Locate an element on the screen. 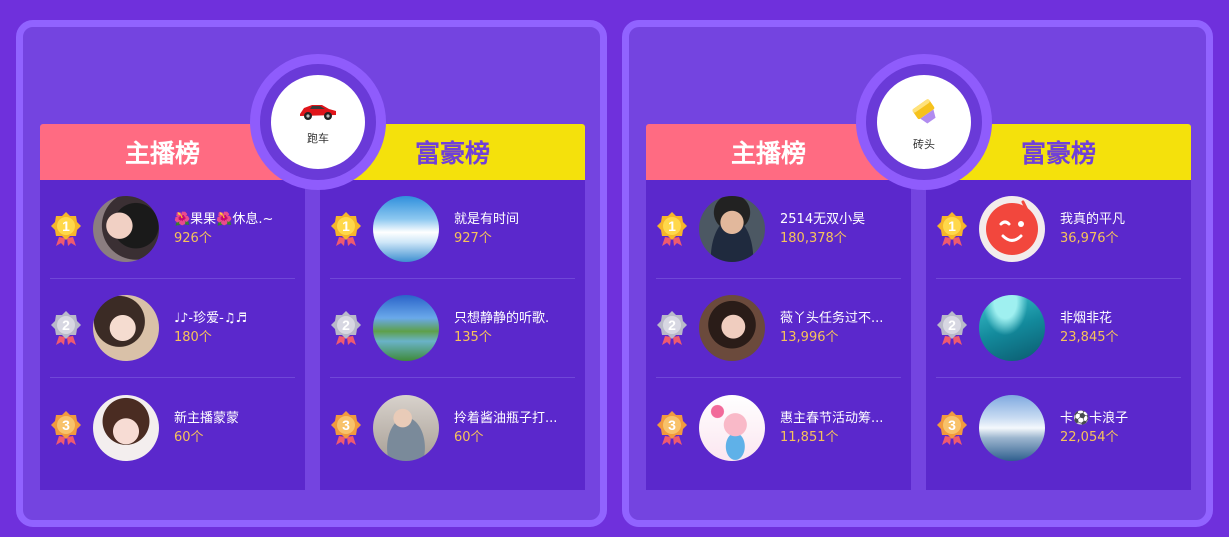 This screenshot has height=537, width=1229. gift-badge: 跑车 is located at coordinates (318, 122).